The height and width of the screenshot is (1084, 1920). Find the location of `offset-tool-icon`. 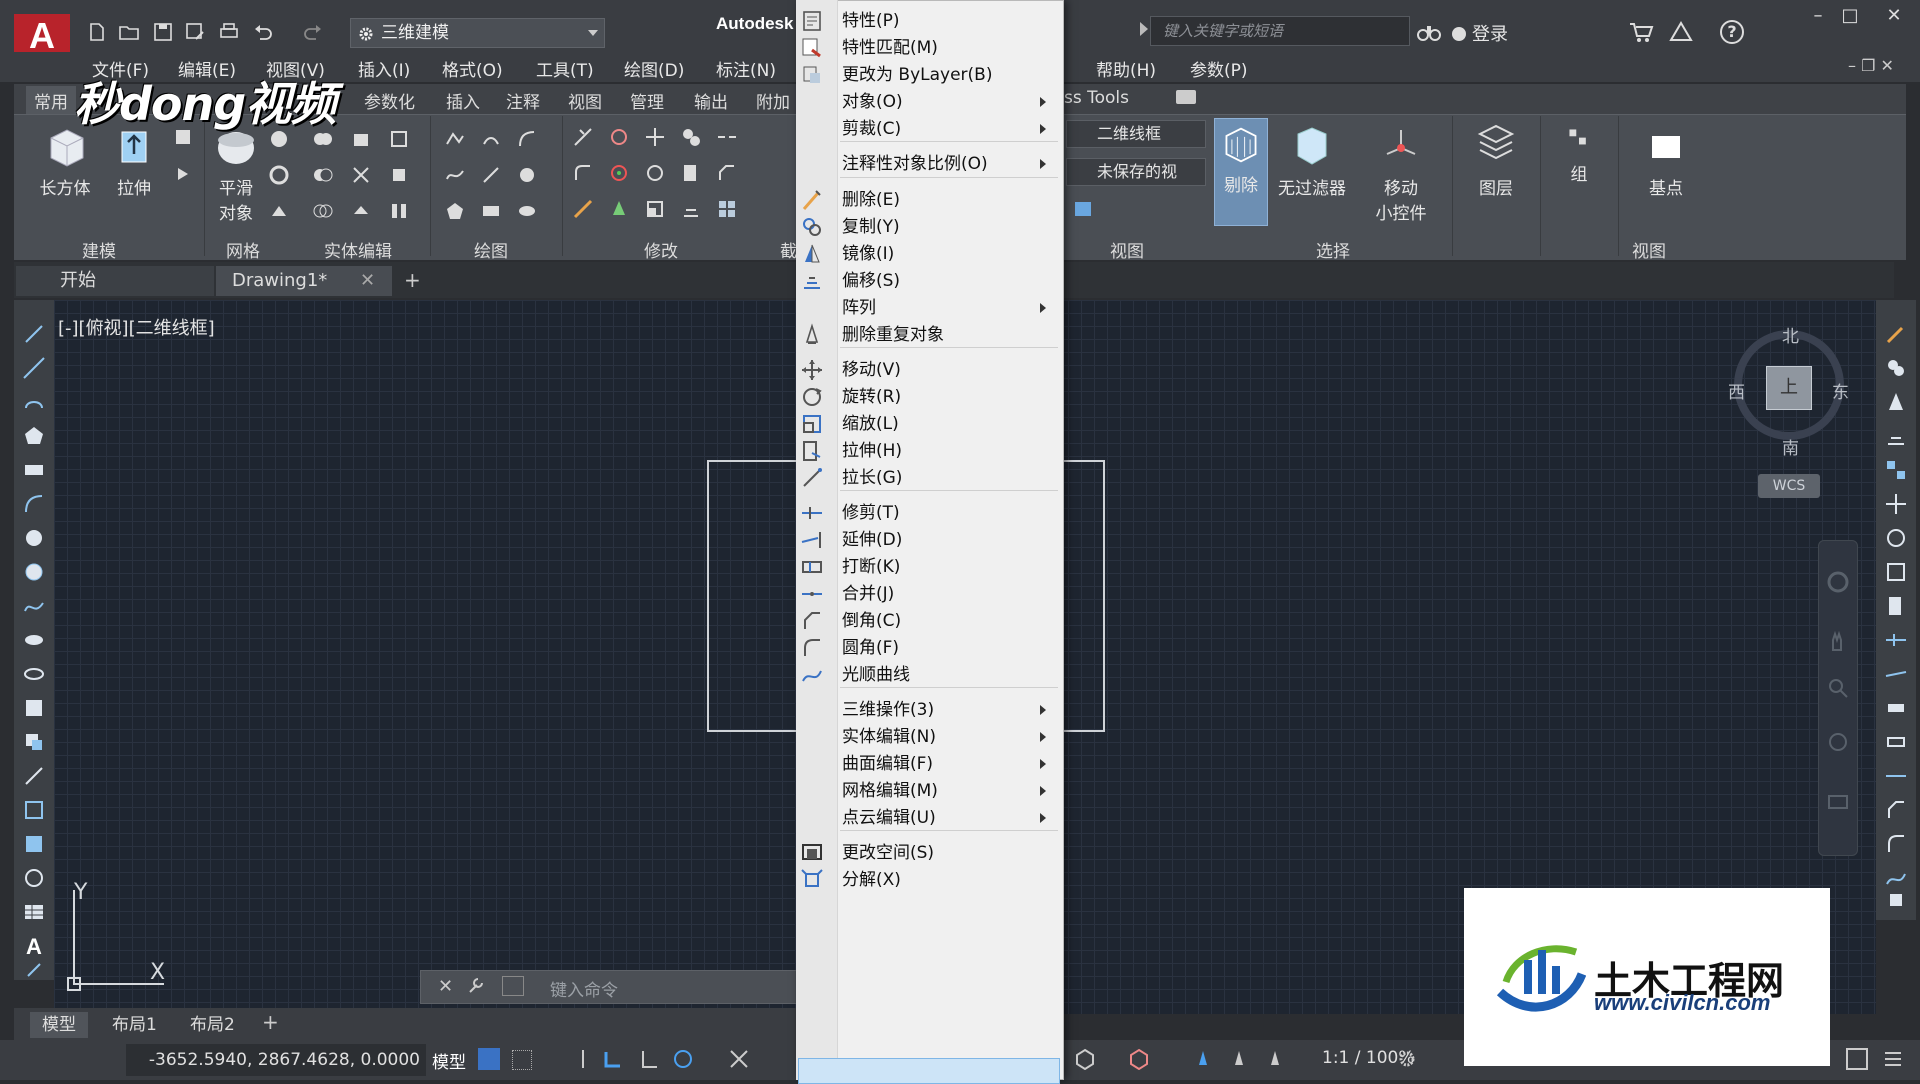

offset-tool-icon is located at coordinates (1896, 436).